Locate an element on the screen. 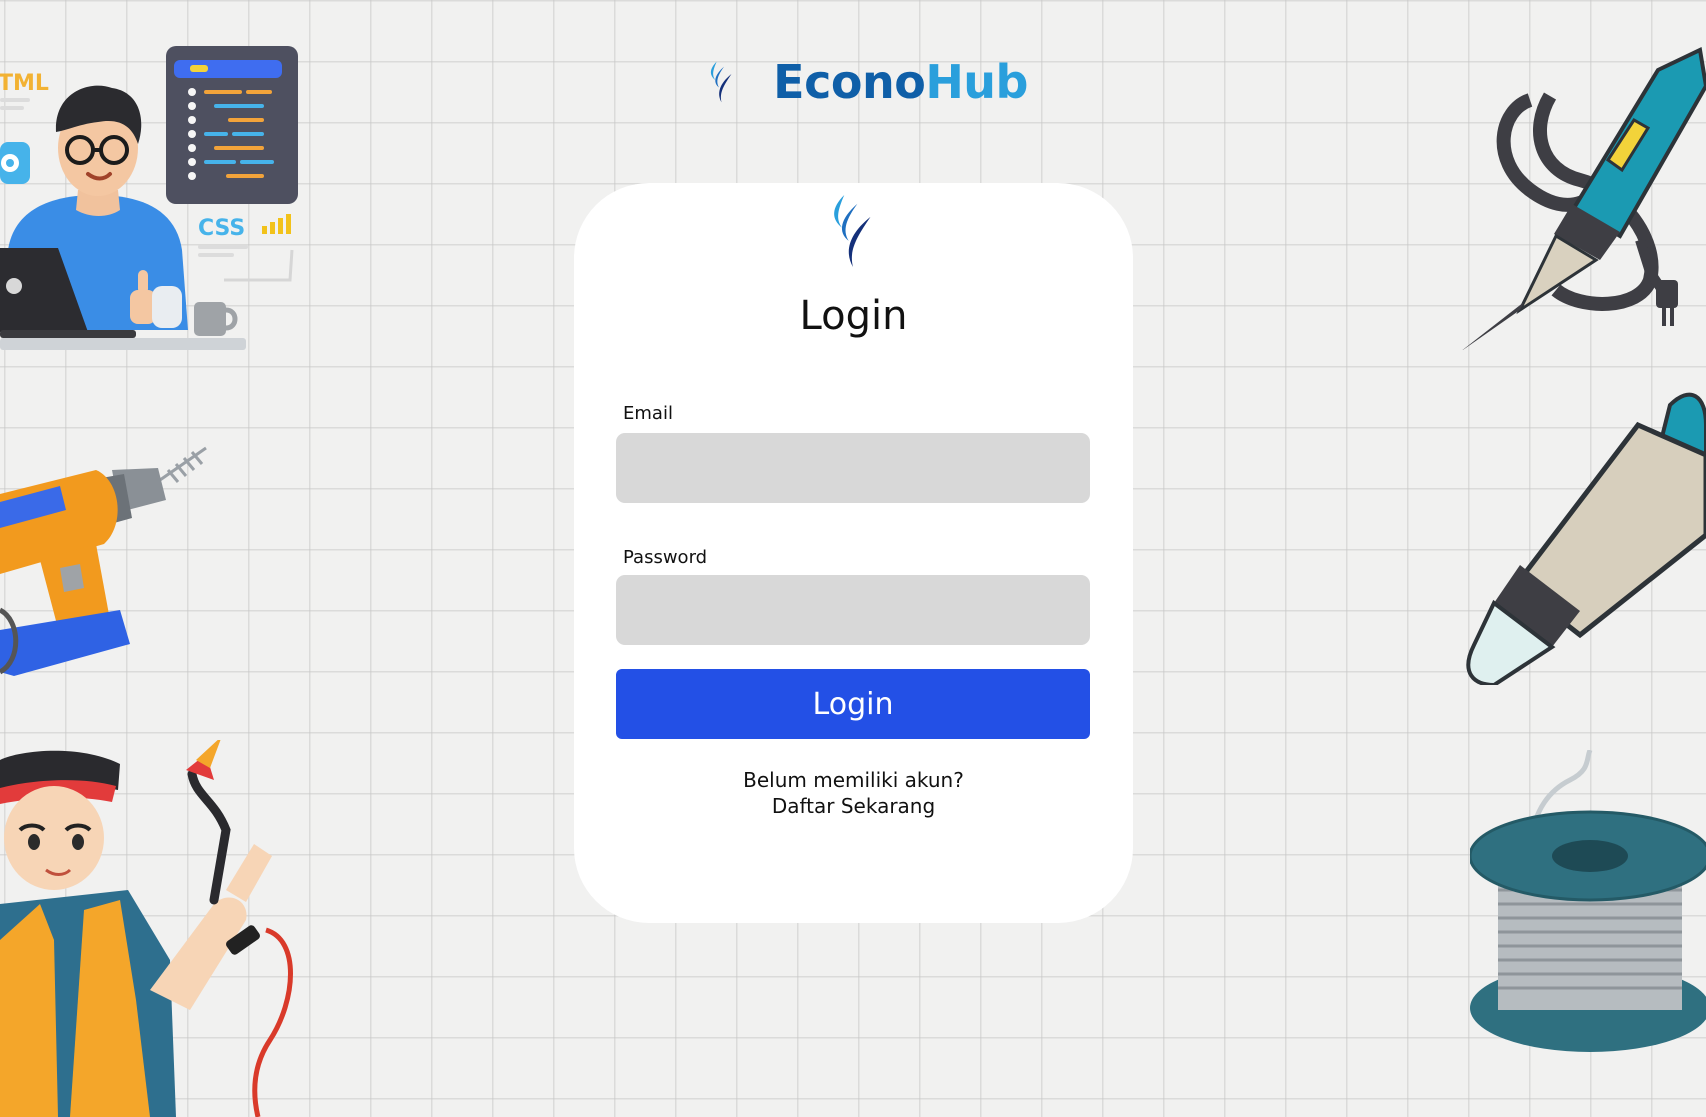 This screenshot has width=1706, height=1117. email-field is located at coordinates (853, 468).